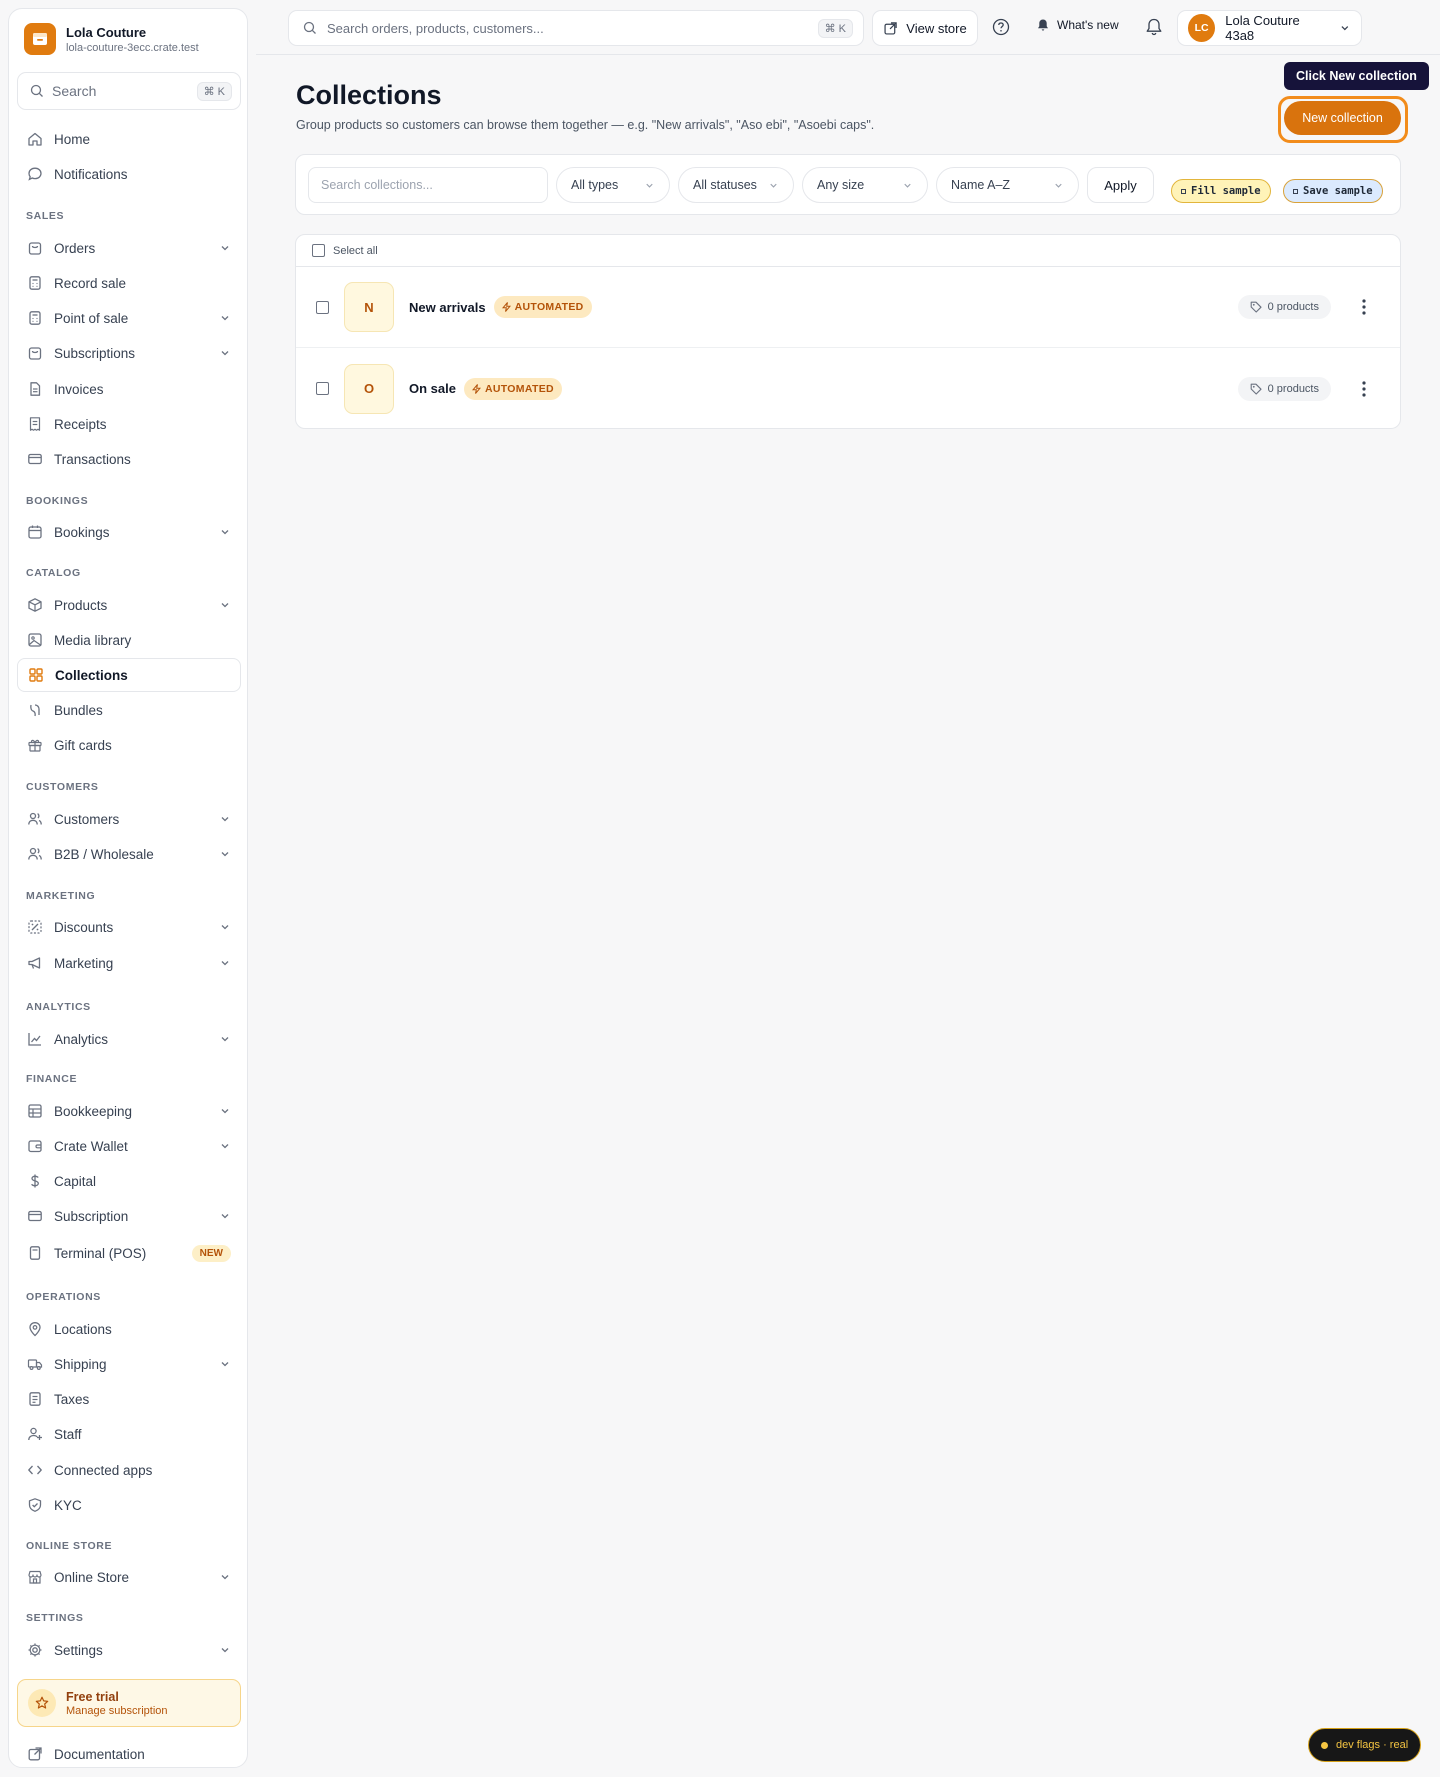 The image size is (1440, 1777). Describe the element at coordinates (129, 91) in the screenshot. I see `sidebar-search: Search ⌘ K` at that location.